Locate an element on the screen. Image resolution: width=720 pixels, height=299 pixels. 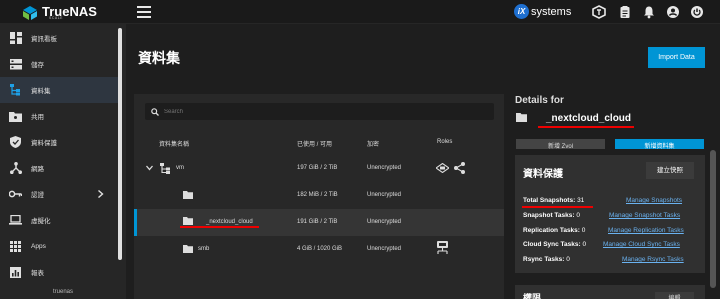
sidebar-item-data-protection: 資料保護 is located at coordinates (59, 142).